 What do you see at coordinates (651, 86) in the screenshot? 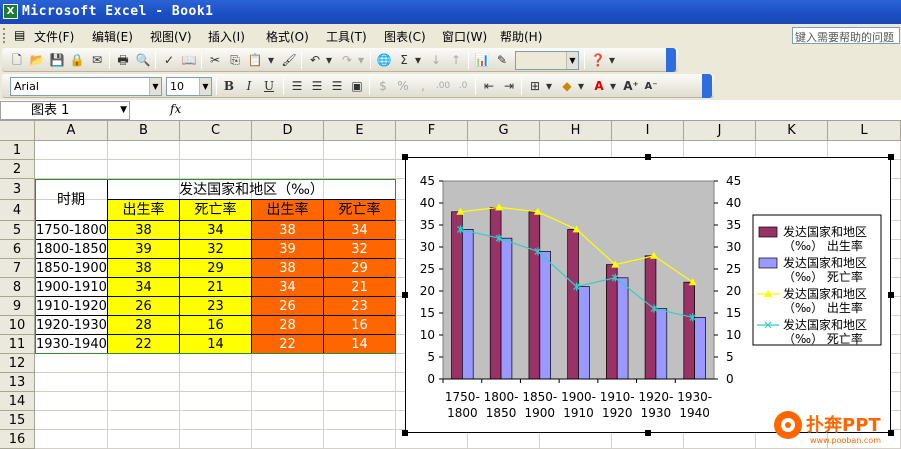
I see `decrease-font-icon: A⁻` at bounding box center [651, 86].